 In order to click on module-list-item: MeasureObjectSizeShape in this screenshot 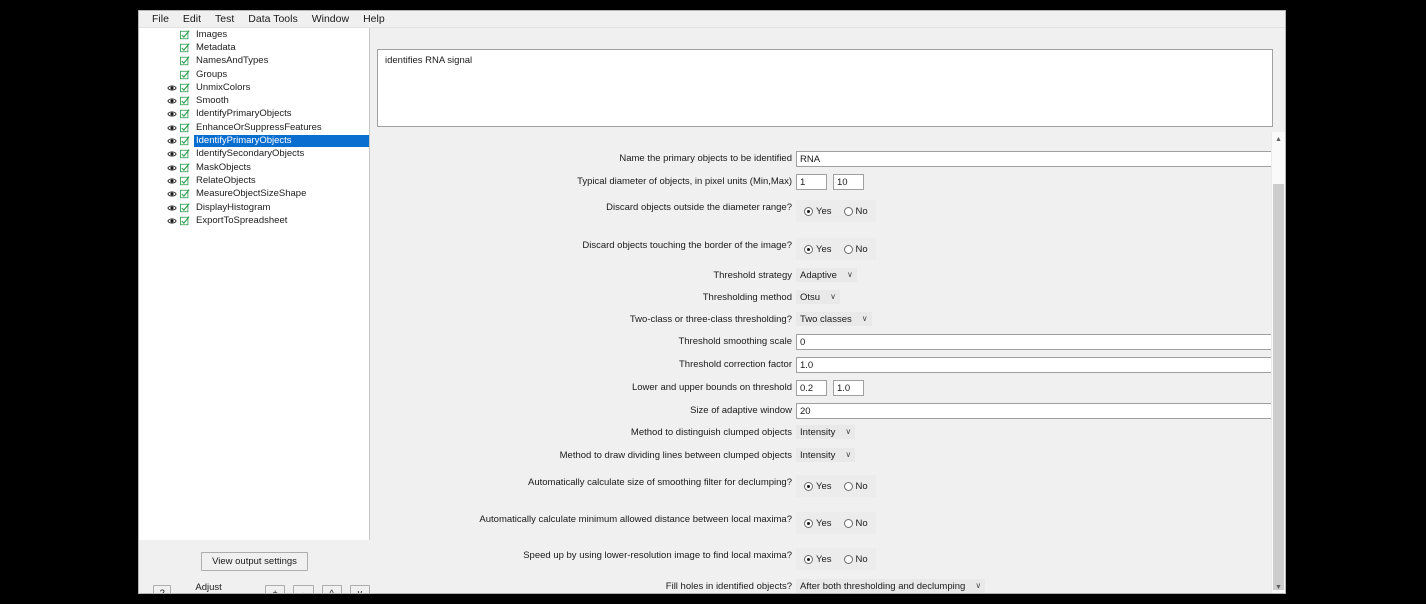, I will do `click(254, 194)`.